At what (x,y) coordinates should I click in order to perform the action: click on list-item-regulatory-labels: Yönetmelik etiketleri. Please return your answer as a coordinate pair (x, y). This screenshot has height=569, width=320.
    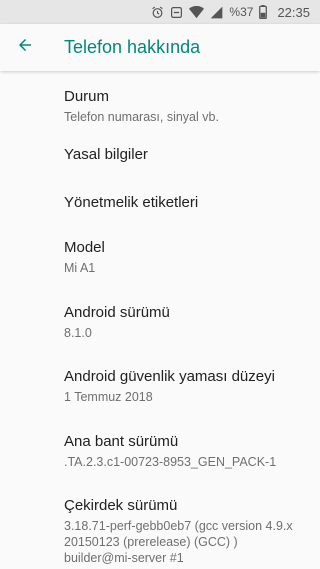
    Looking at the image, I should click on (160, 207).